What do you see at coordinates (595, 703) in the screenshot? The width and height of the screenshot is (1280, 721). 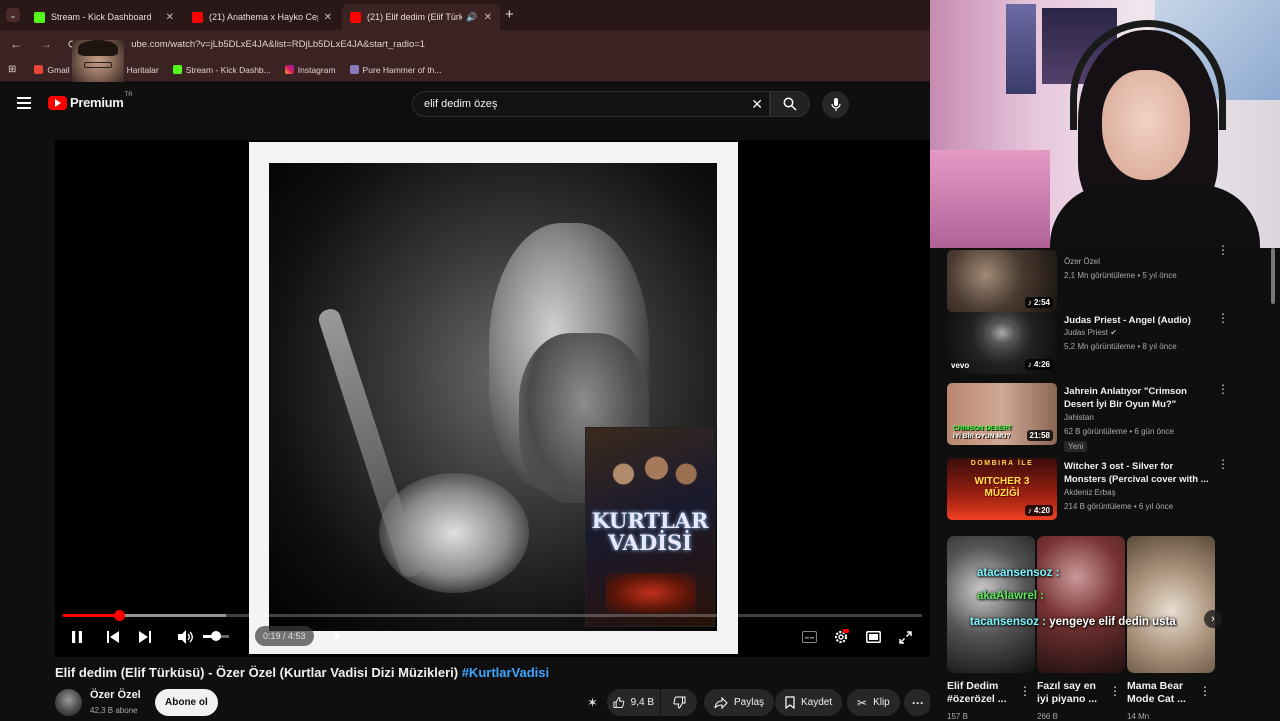 I see `ai-sparkle-icon: ✶` at bounding box center [595, 703].